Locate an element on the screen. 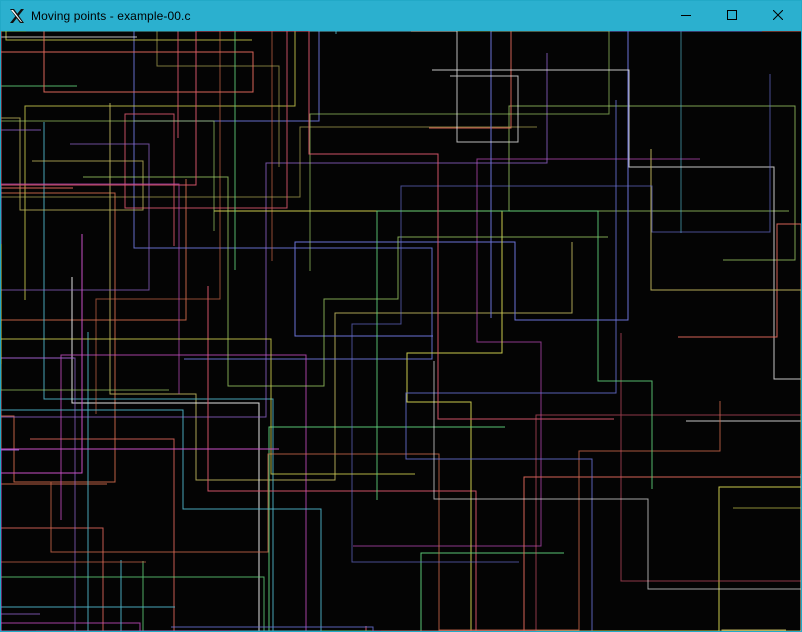 The width and height of the screenshot is (802, 632). maximize-button is located at coordinates (732, 16).